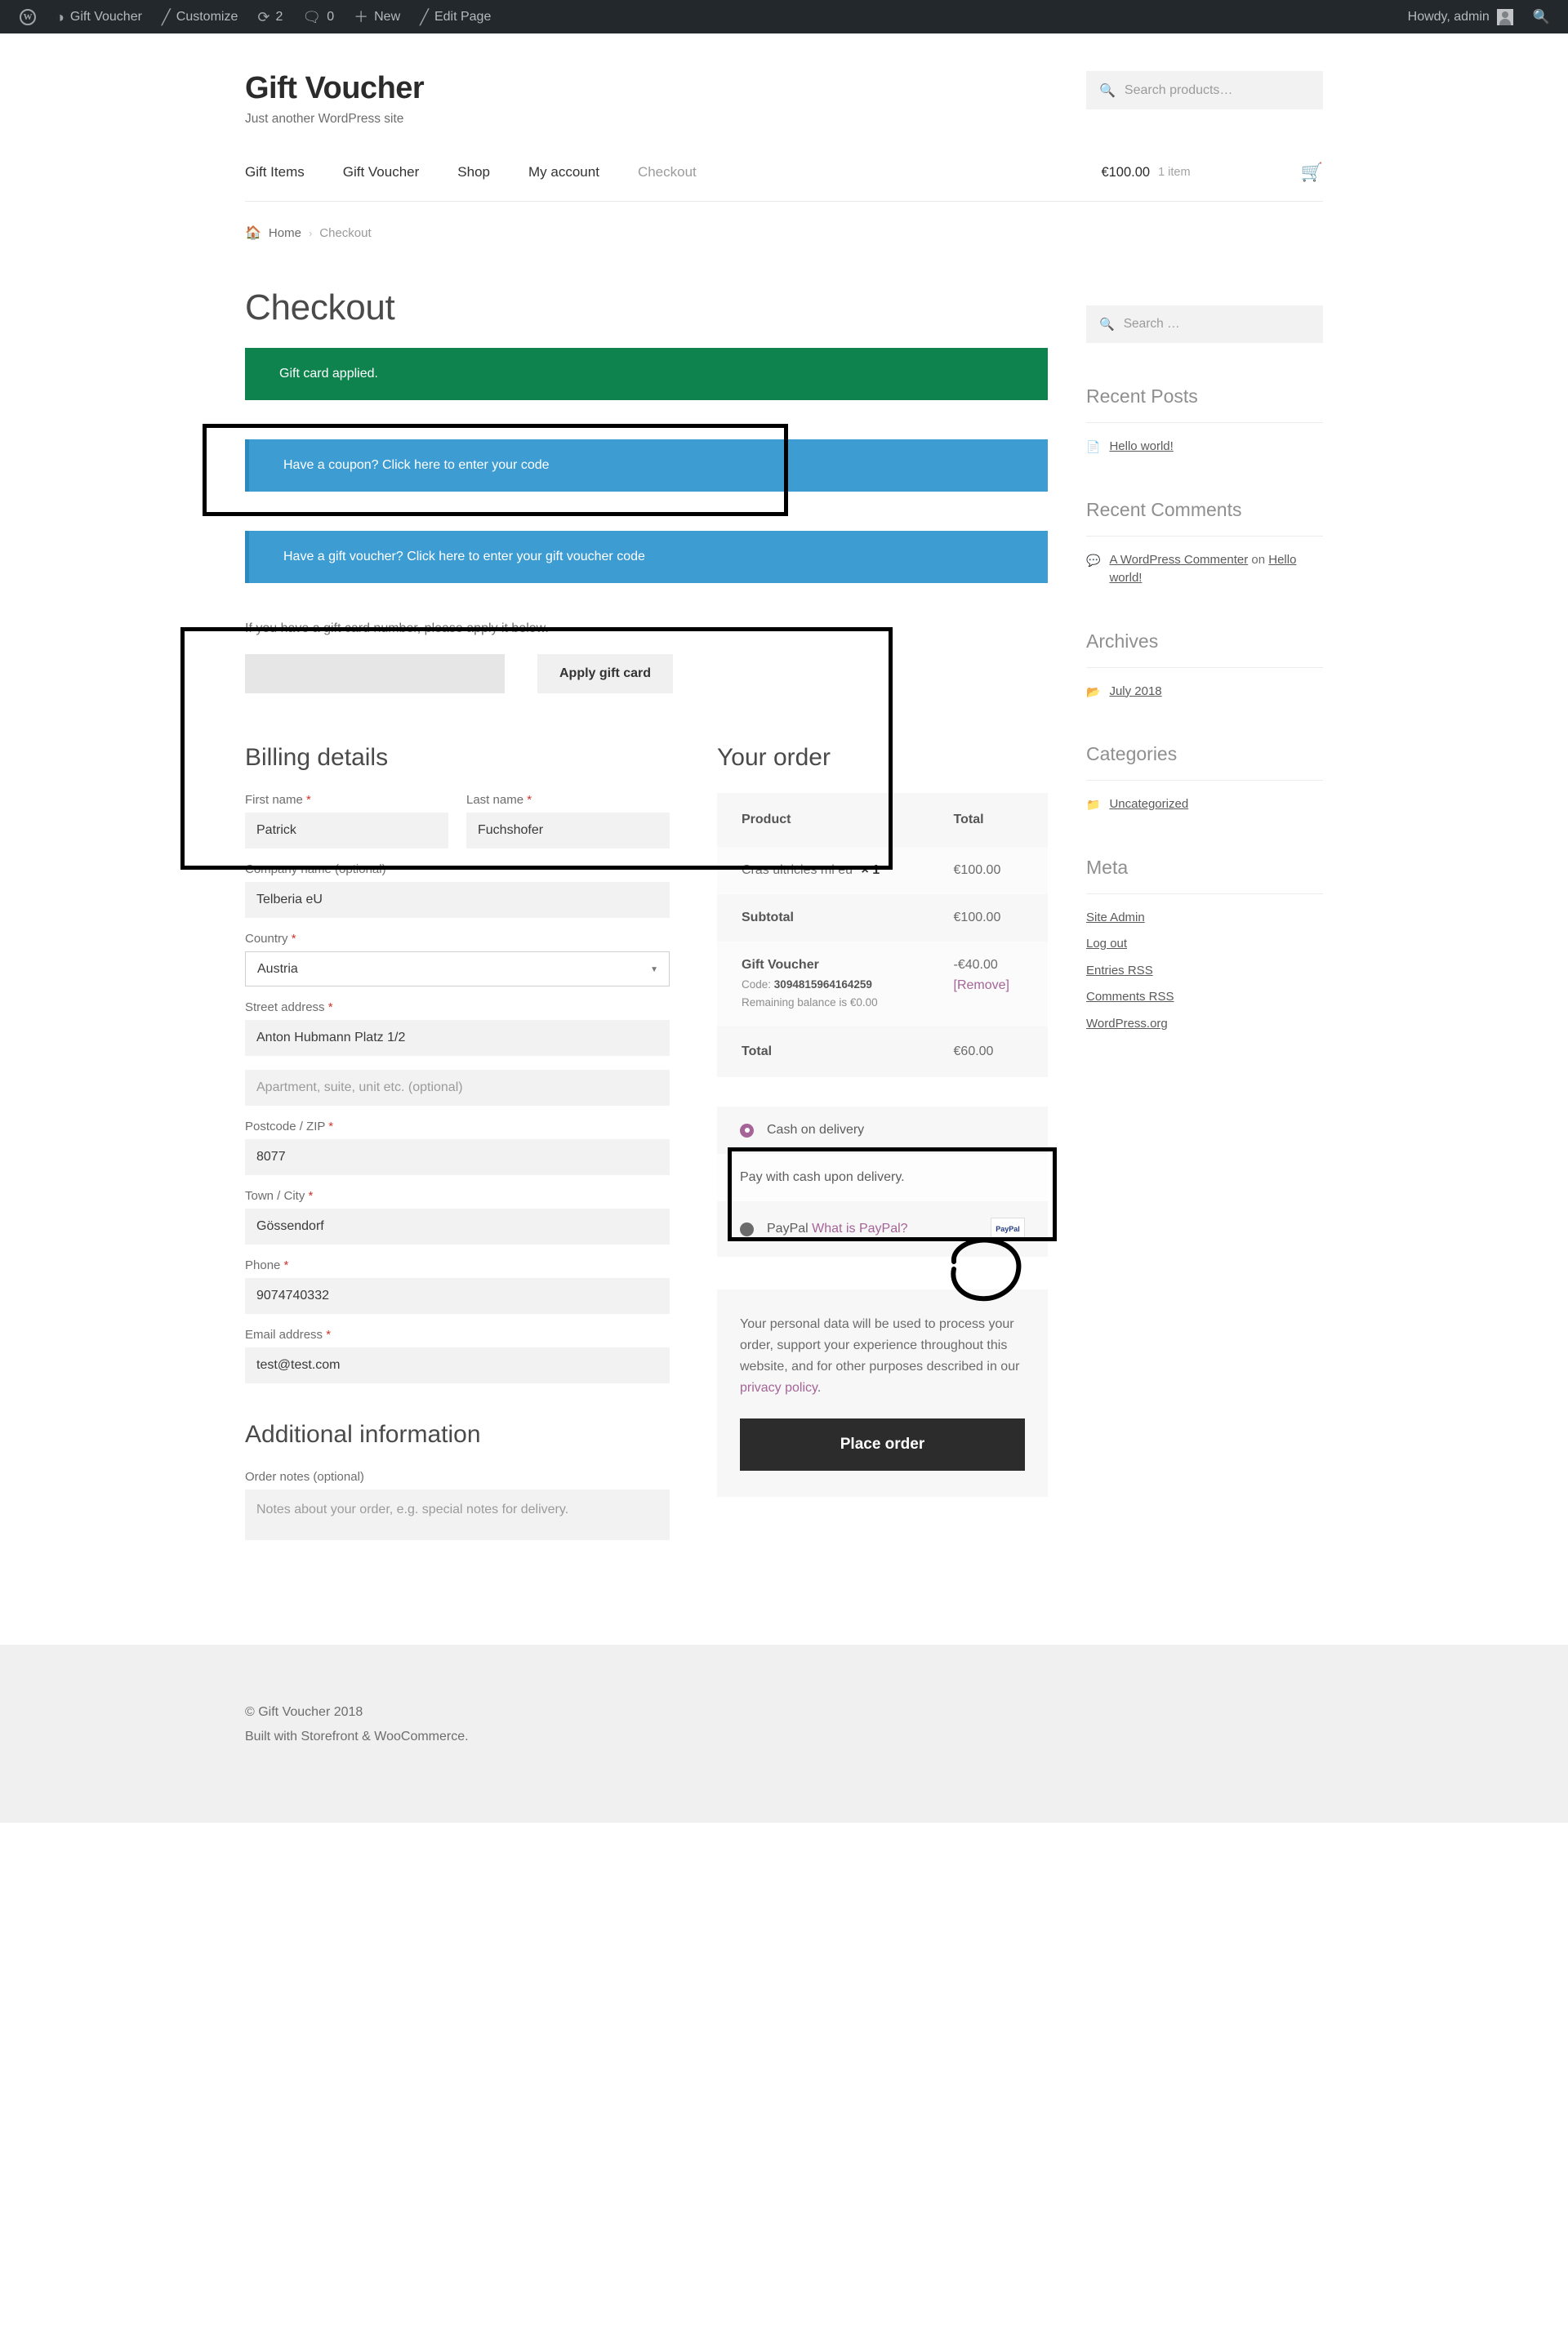  I want to click on email-input, so click(458, 1365).